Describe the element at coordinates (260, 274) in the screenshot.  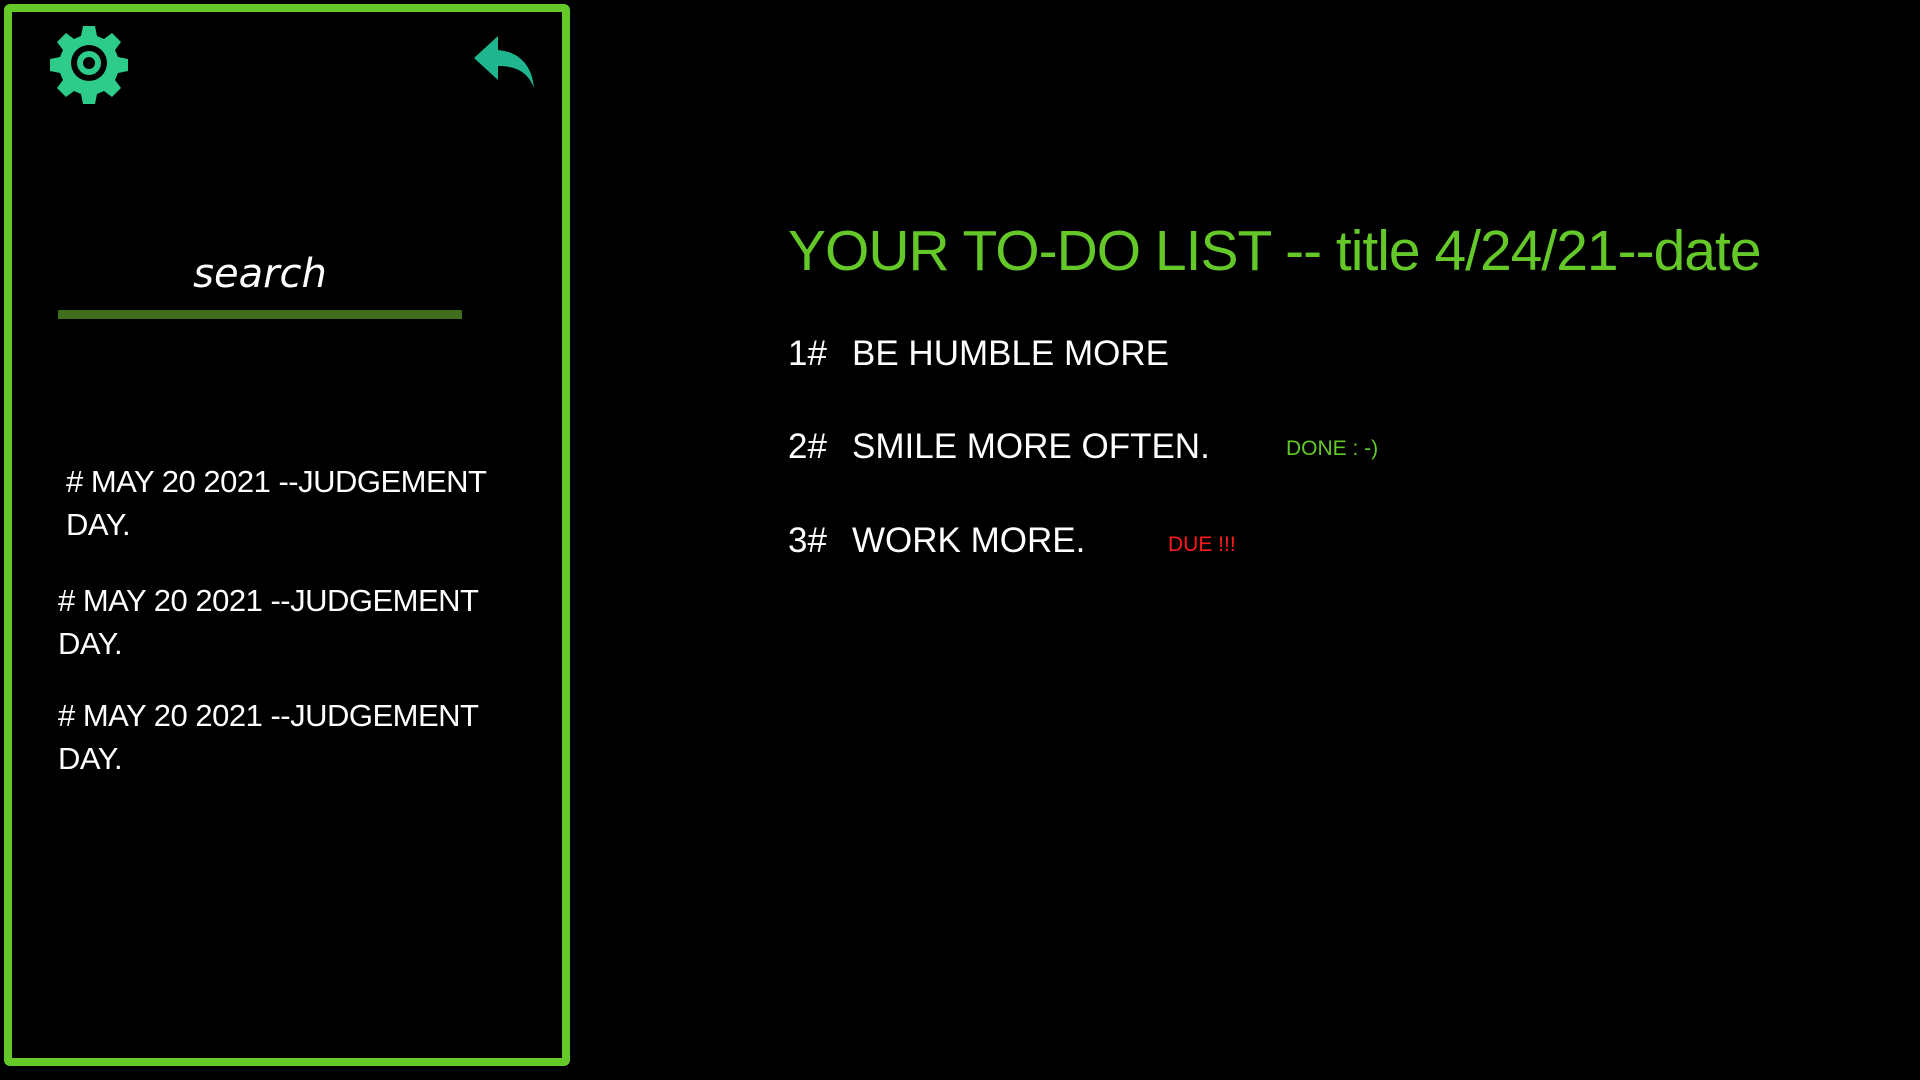
I see `search-input` at that location.